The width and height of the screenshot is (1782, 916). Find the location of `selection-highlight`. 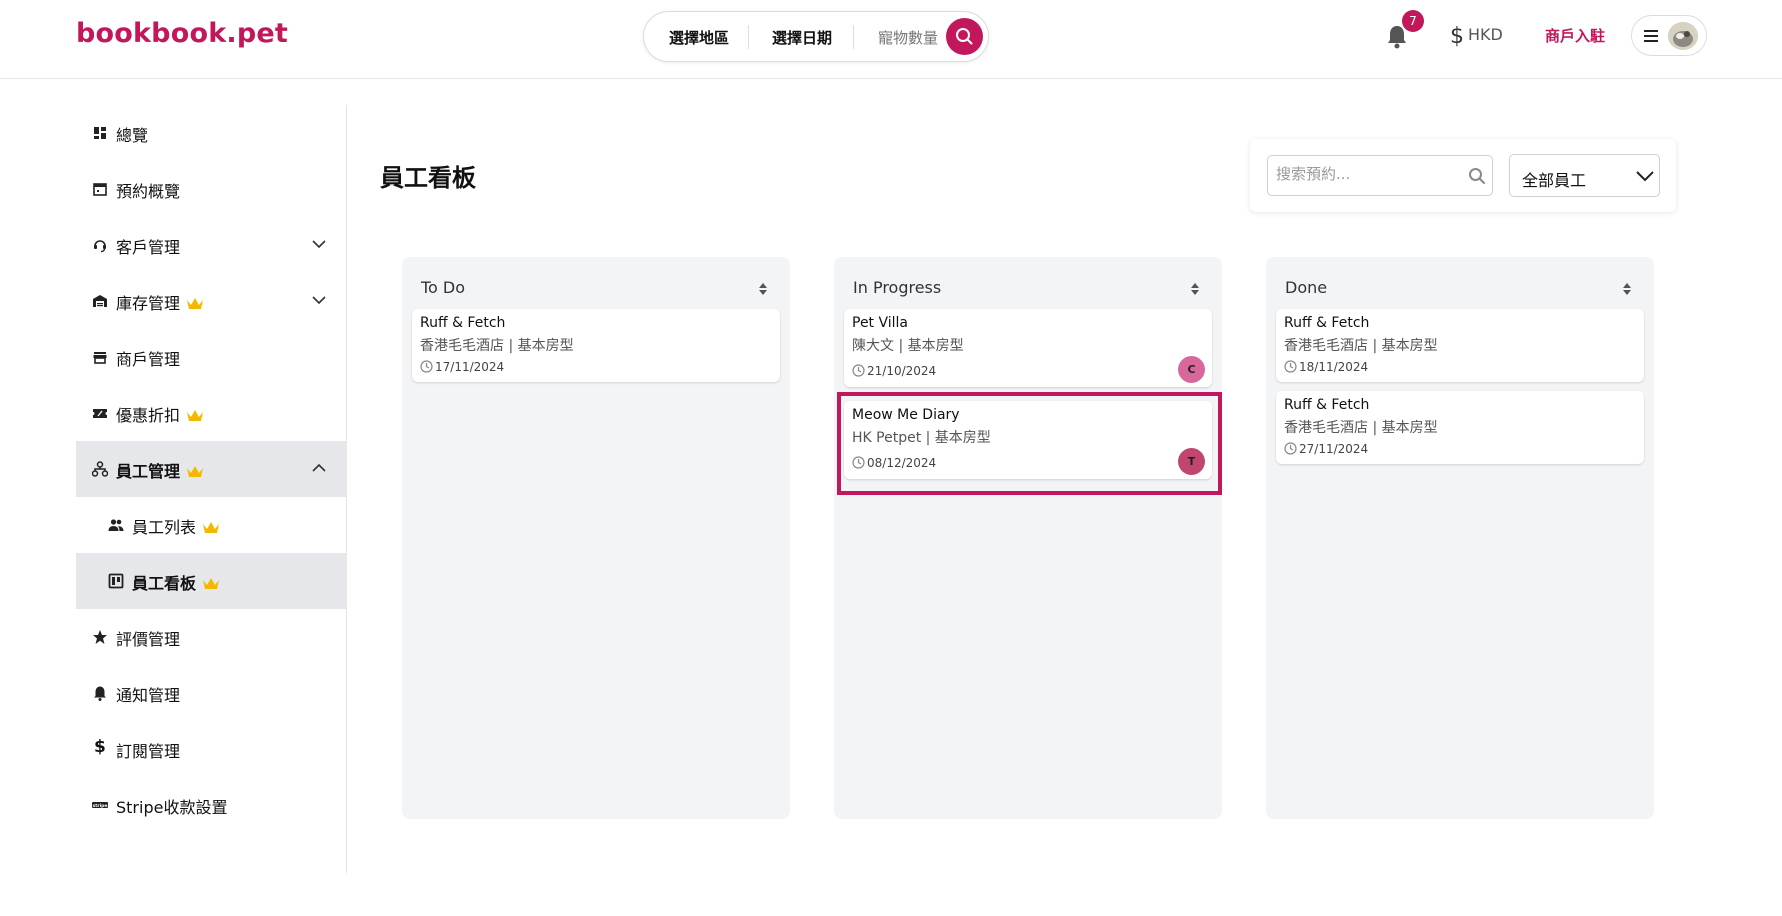

selection-highlight is located at coordinates (1029, 443).